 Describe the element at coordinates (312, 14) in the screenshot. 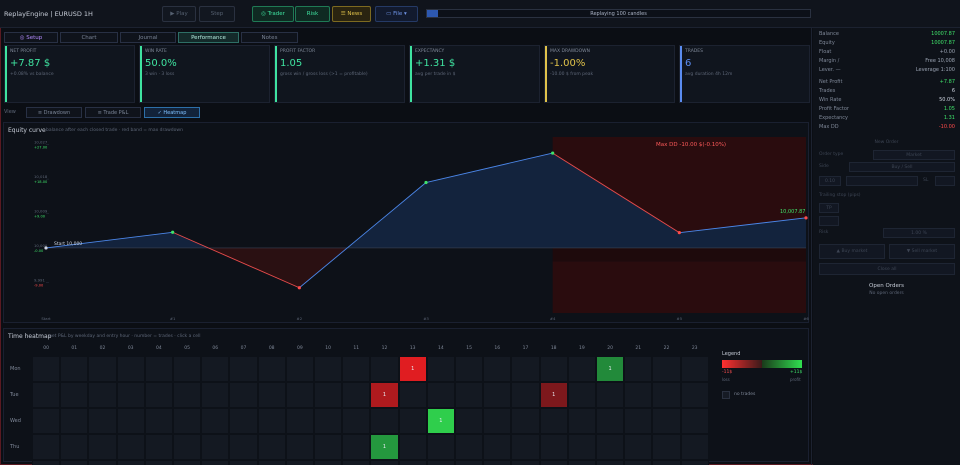

I see `risk-button: Risk` at that location.